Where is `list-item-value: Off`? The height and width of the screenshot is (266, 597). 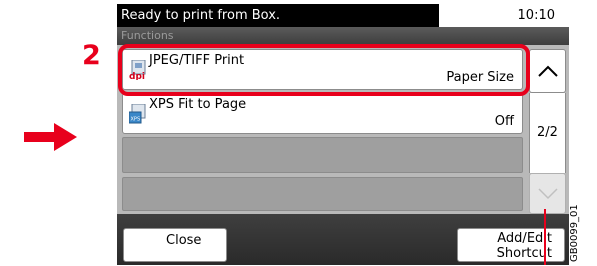
list-item-value: Off is located at coordinates (504, 121).